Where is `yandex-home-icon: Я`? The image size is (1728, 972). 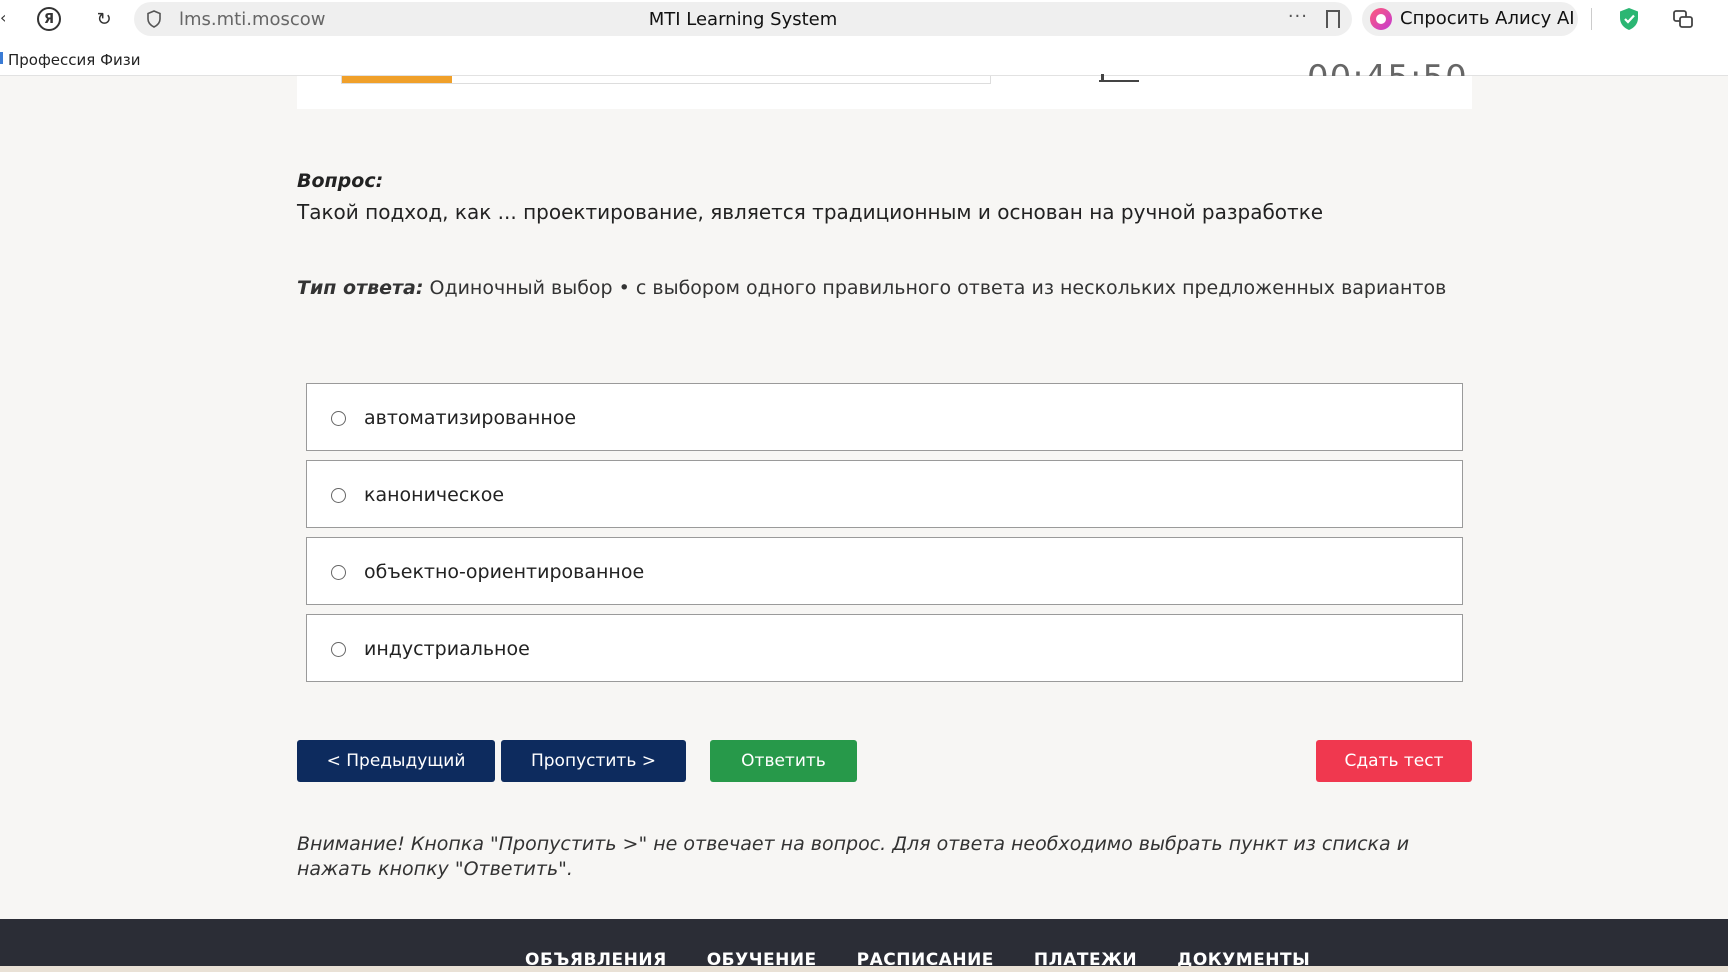
yandex-home-icon: Я is located at coordinates (49, 19).